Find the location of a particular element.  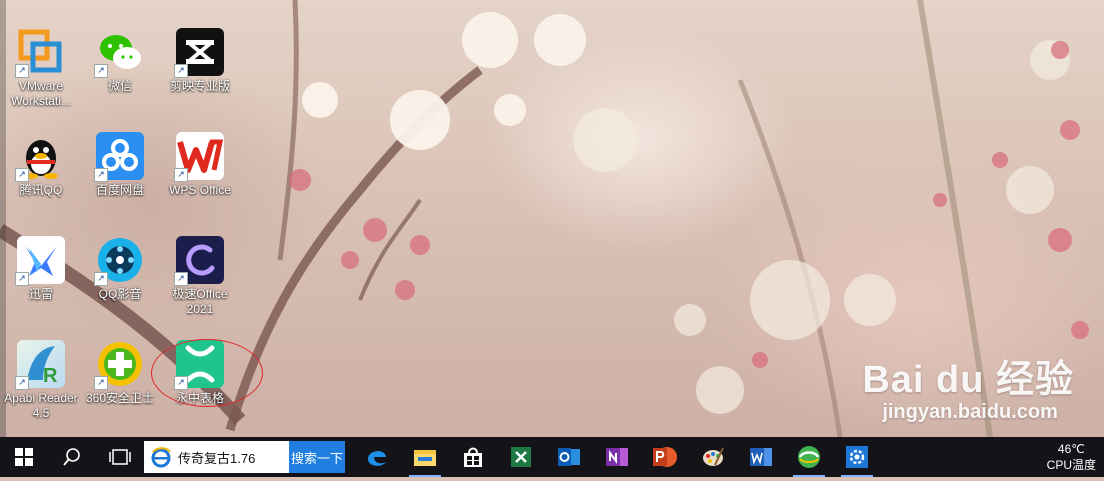

browser-search-box: 传奇复古1.76 is located at coordinates (216, 457).